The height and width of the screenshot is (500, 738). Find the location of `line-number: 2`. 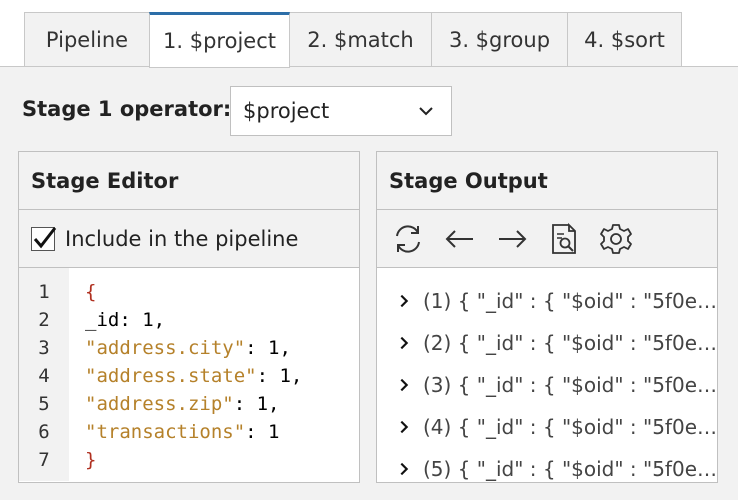

line-number: 2 is located at coordinates (44, 320).